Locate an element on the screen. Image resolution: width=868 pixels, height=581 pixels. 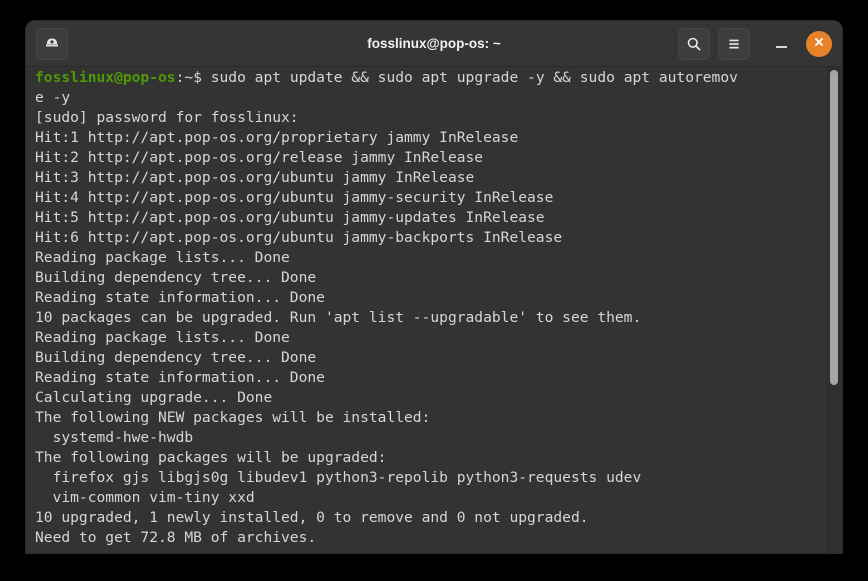
title-bar-left-group is located at coordinates (52, 43).